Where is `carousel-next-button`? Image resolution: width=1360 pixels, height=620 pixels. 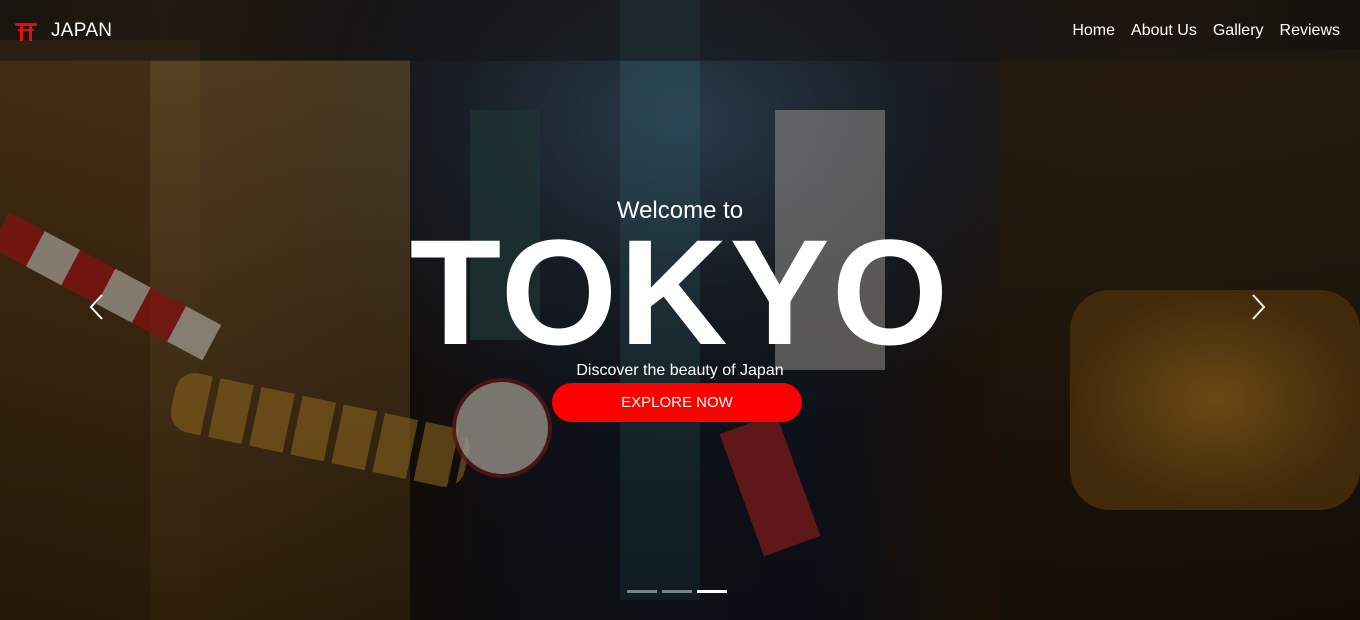
carousel-next-button is located at coordinates (1258, 307).